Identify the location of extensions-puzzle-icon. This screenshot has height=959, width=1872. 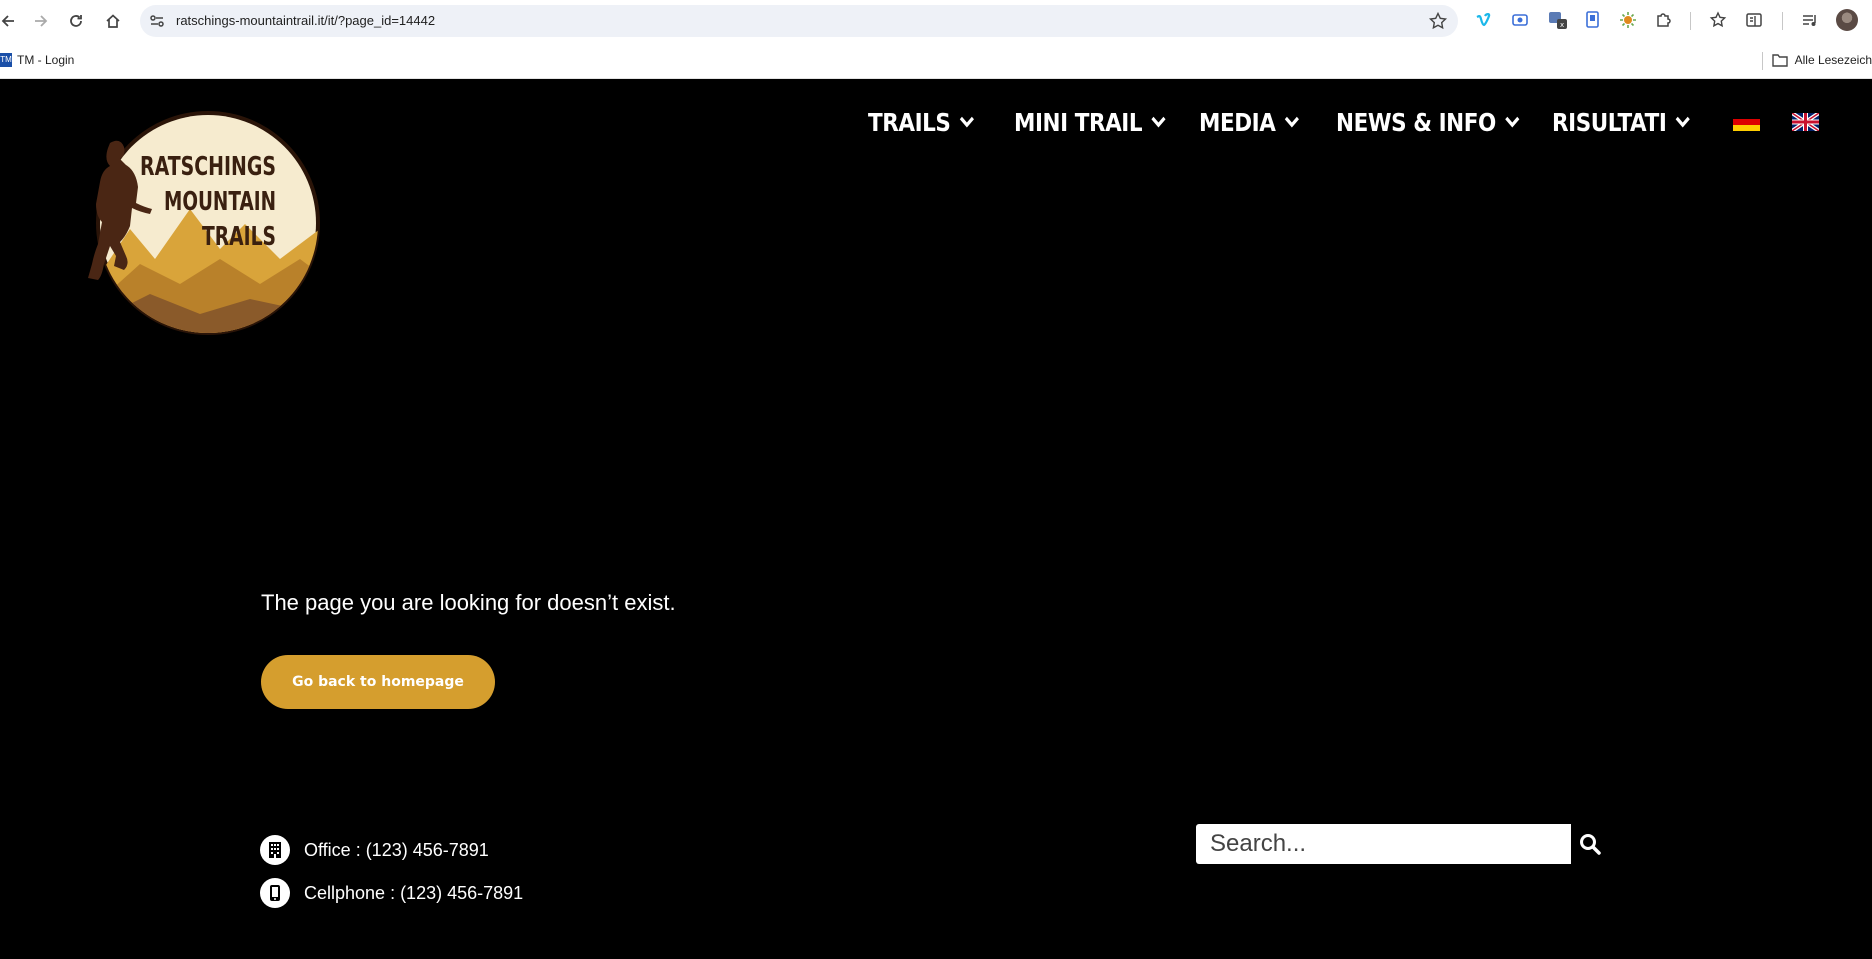
(1664, 20).